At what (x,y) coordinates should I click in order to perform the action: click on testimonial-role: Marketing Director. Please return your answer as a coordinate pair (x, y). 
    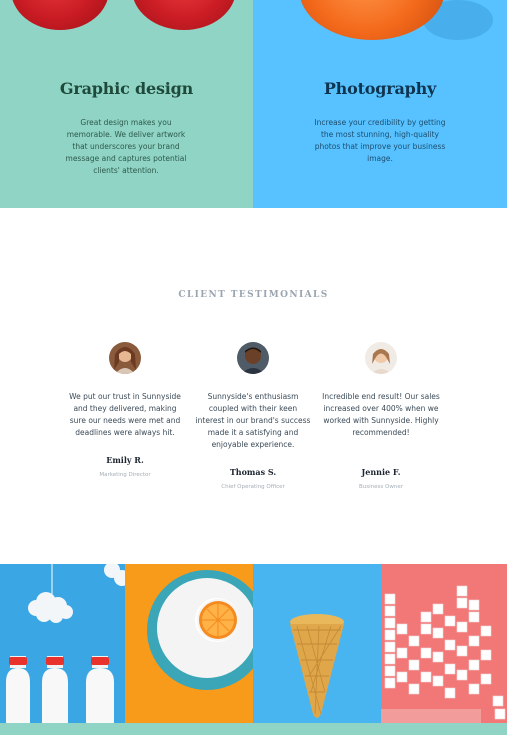
    Looking at the image, I should click on (125, 475).